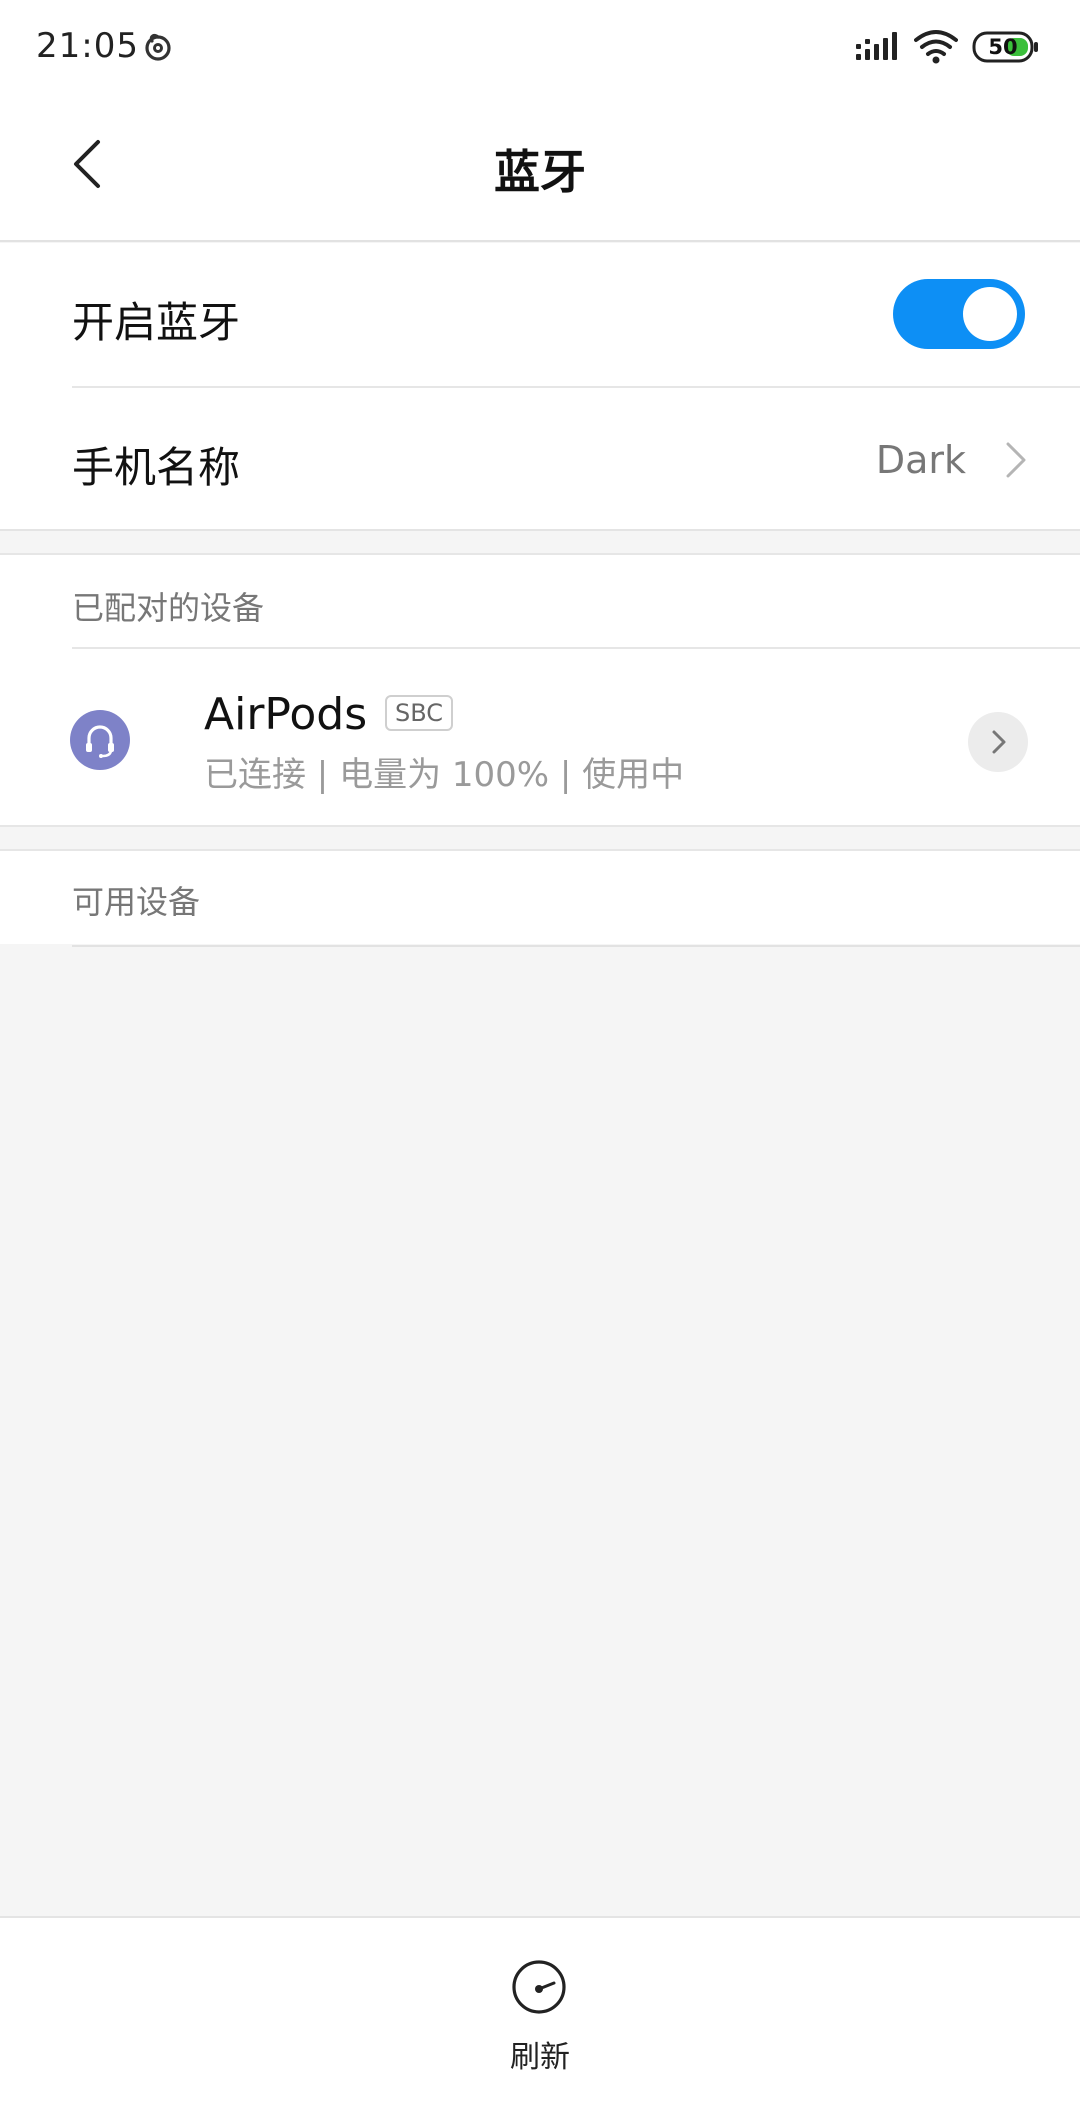 The width and height of the screenshot is (1080, 2114). What do you see at coordinates (990, 314) in the screenshot?
I see `toggle-knob` at bounding box center [990, 314].